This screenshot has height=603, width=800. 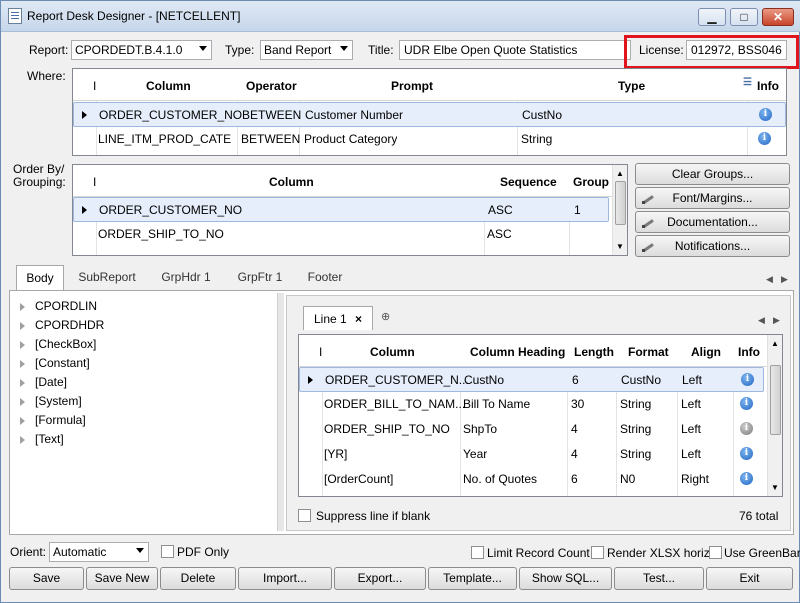 What do you see at coordinates (747, 82) in the screenshot?
I see `column-chooser-icon: ☰` at bounding box center [747, 82].